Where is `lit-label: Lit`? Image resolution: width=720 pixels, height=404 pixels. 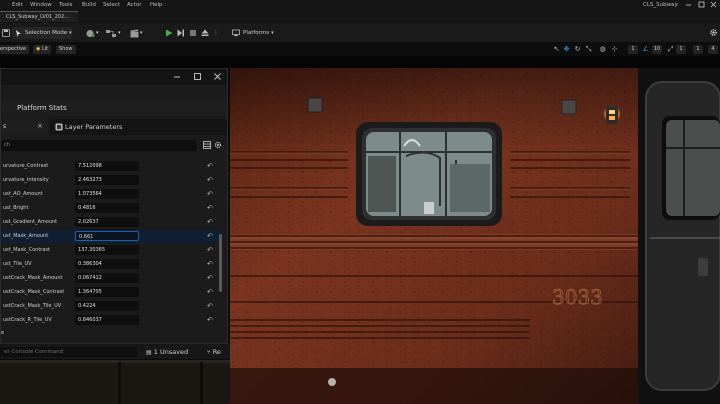
lit-label: Lit is located at coordinates (45, 49).